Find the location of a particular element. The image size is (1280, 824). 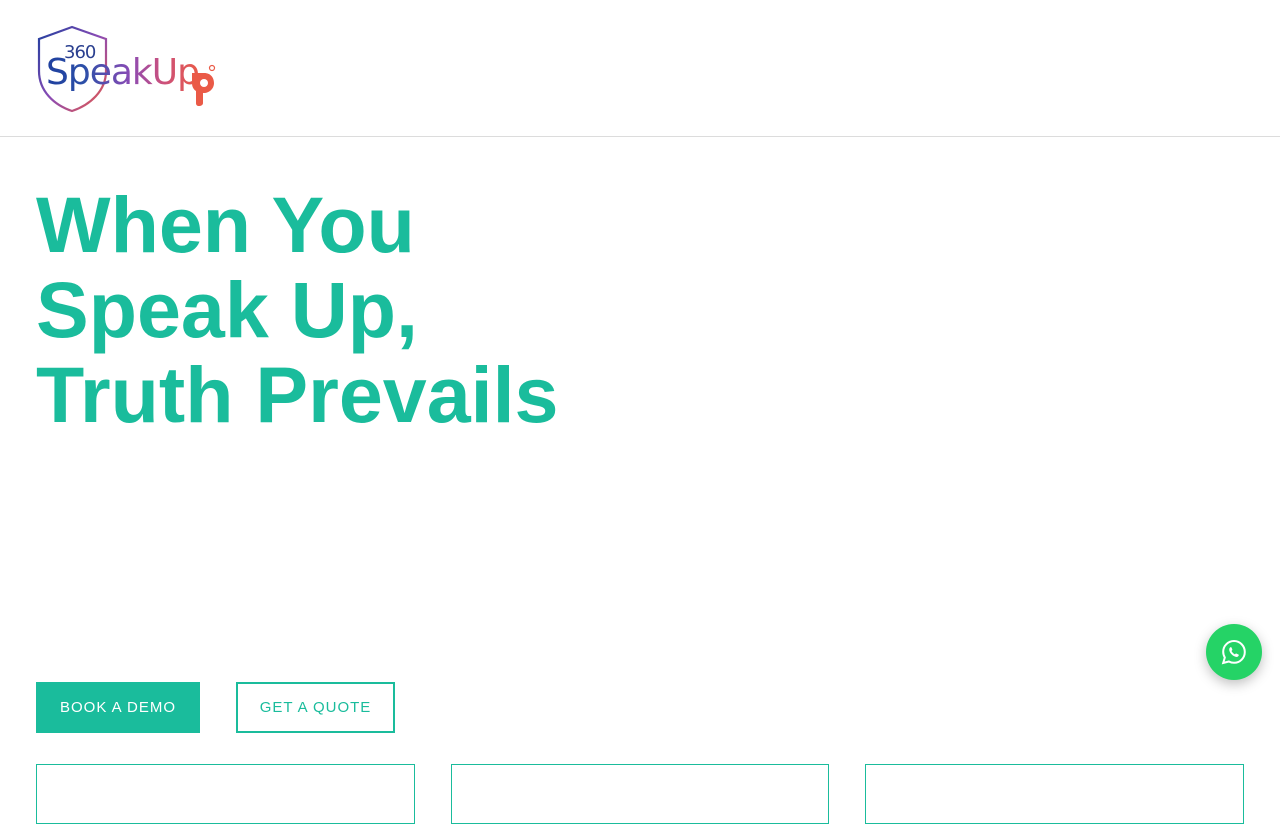

site-logo: 360 SpeakUp is located at coordinates (127, 69).